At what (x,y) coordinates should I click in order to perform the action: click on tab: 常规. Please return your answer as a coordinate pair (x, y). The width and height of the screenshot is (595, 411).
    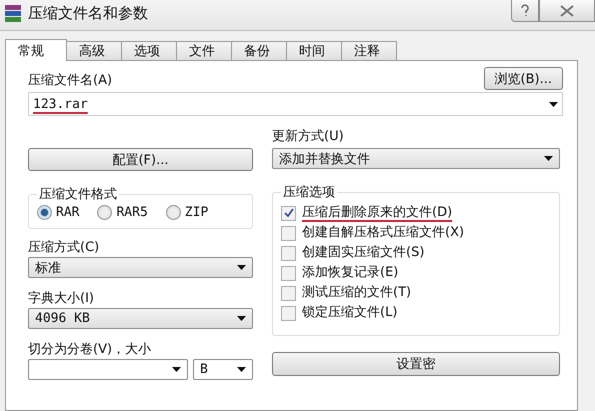
    Looking at the image, I should click on (36, 50).